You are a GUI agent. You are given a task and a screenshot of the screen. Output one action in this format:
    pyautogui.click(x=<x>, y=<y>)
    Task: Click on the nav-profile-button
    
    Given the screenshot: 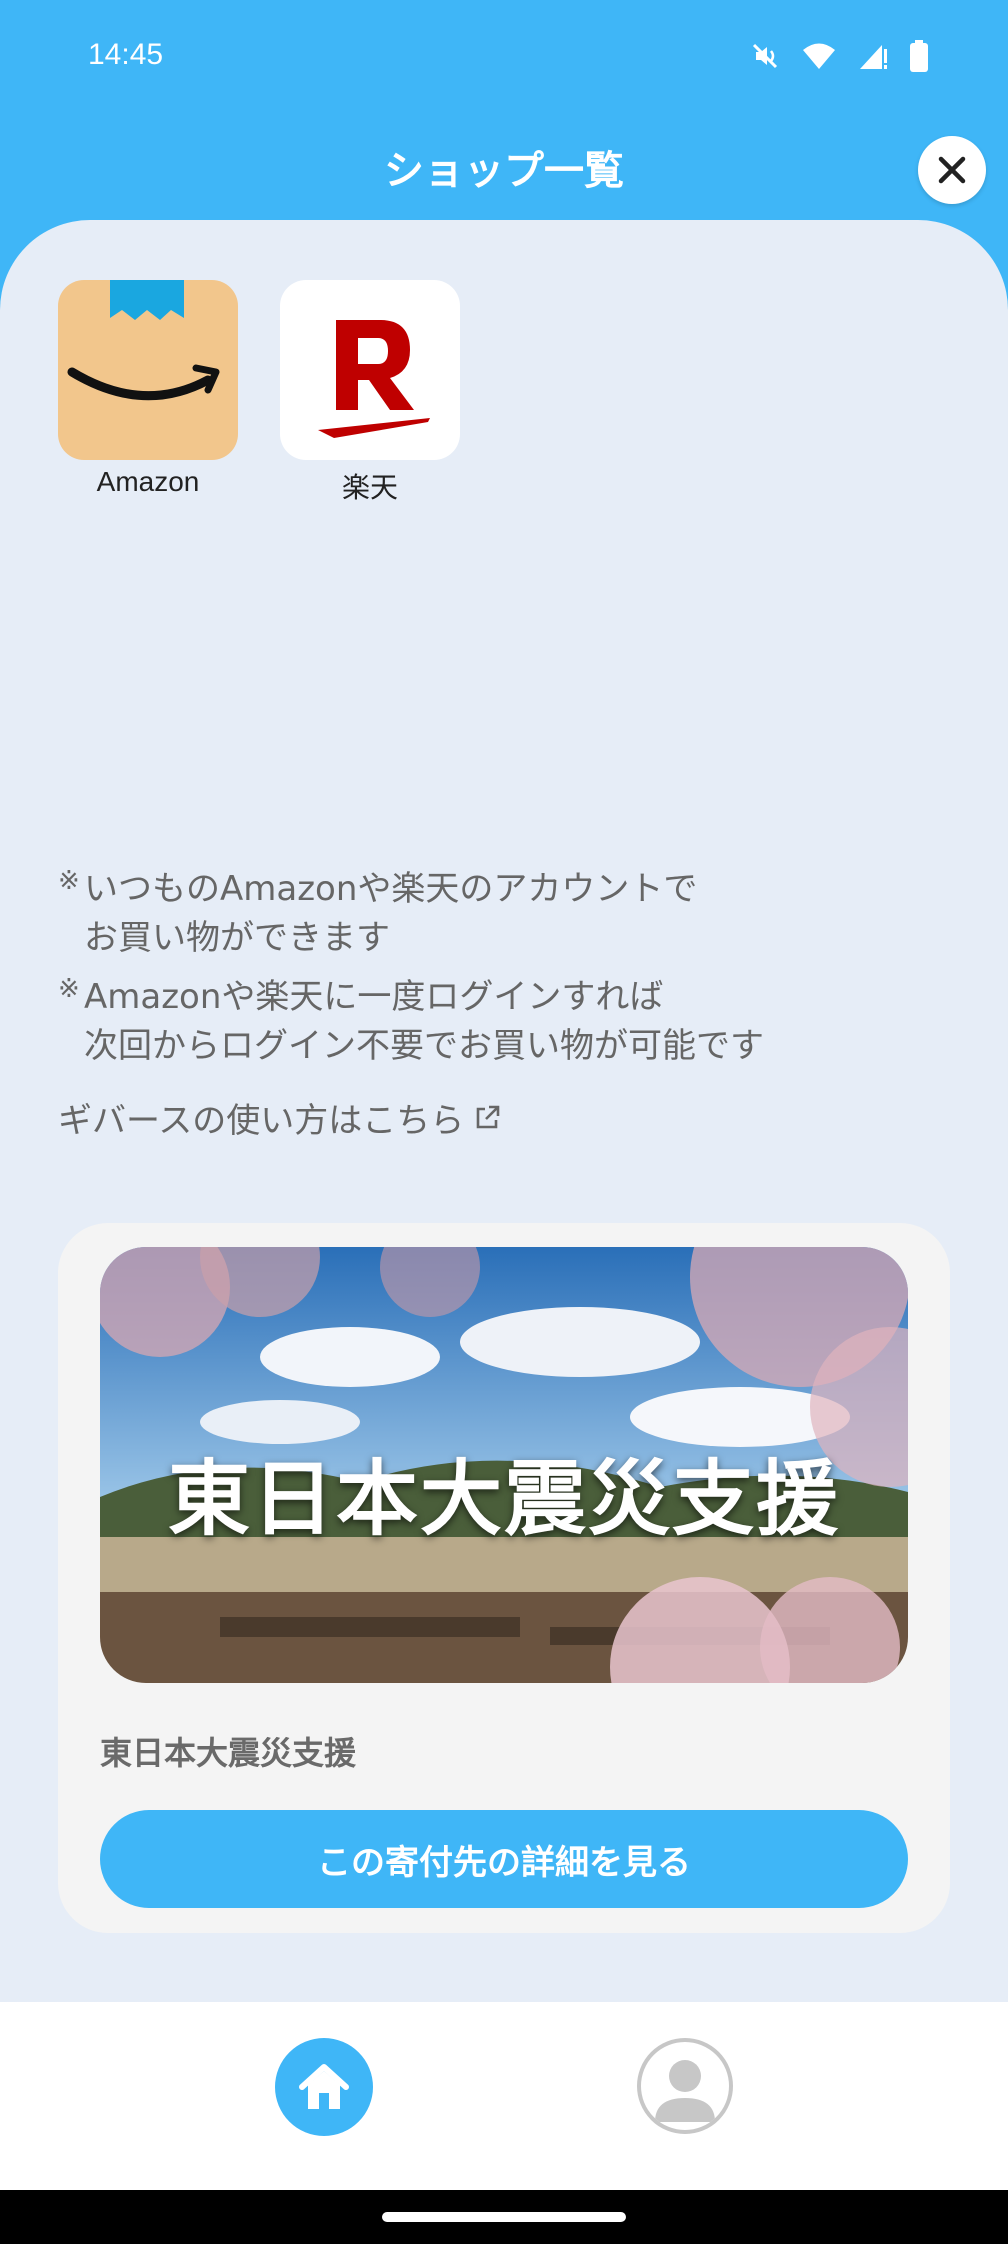 What is the action you would take?
    pyautogui.click(x=685, y=2086)
    